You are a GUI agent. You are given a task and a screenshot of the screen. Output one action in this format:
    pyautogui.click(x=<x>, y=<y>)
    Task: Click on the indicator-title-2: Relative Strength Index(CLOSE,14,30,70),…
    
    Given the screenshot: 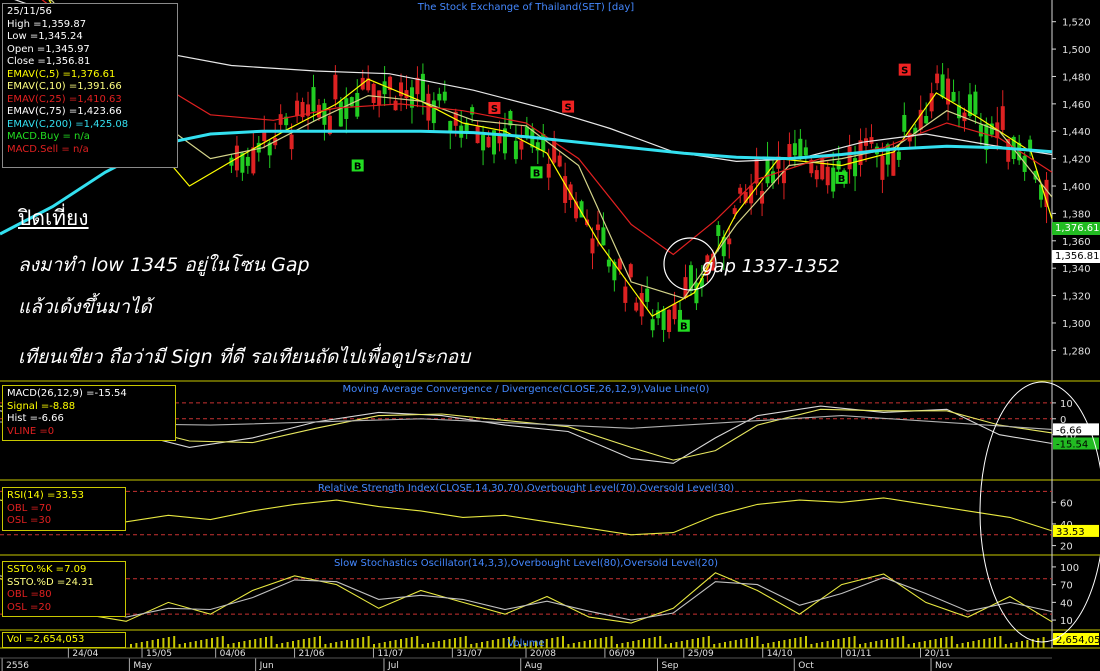 What is the action you would take?
    pyautogui.click(x=526, y=488)
    